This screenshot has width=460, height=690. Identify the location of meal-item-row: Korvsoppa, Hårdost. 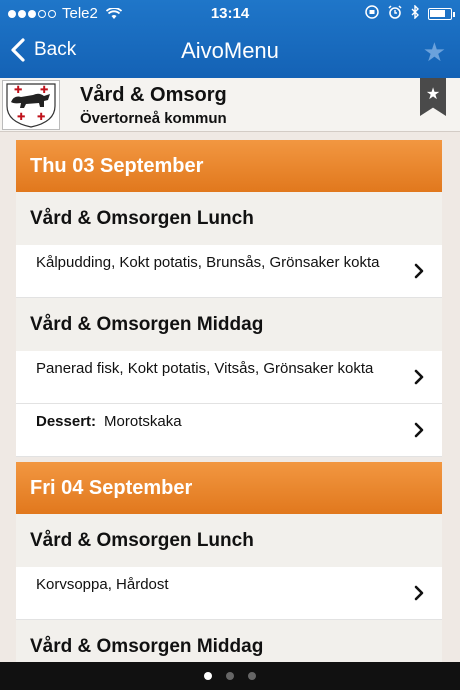
(229, 593).